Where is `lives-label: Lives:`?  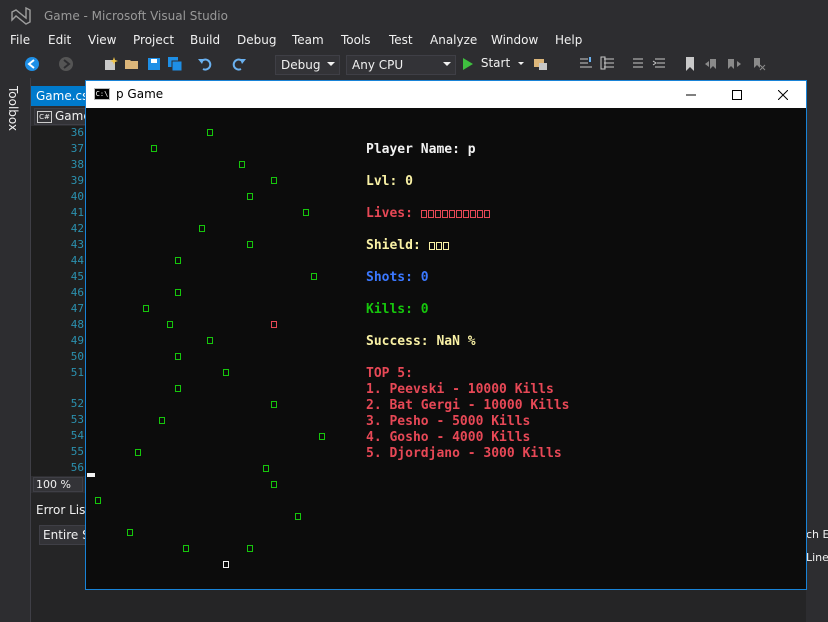 lives-label: Lives: is located at coordinates (393, 213).